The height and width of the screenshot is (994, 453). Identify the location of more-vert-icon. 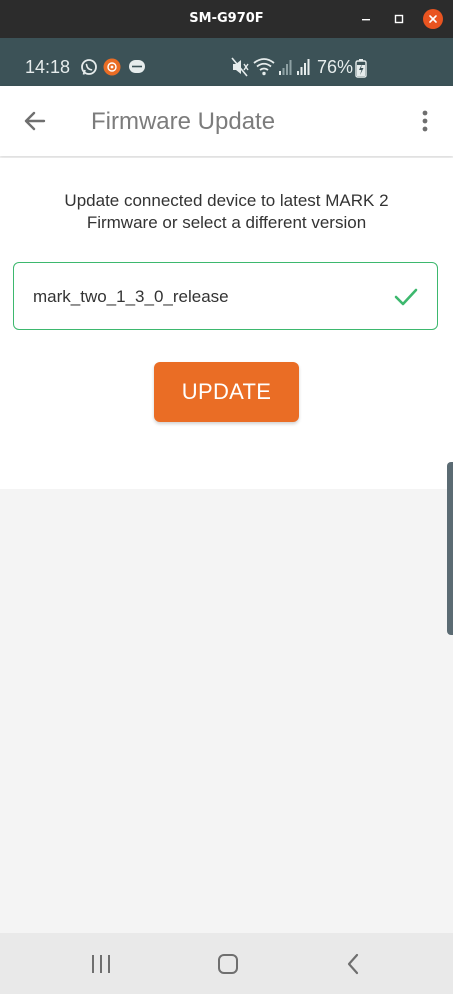
(425, 121).